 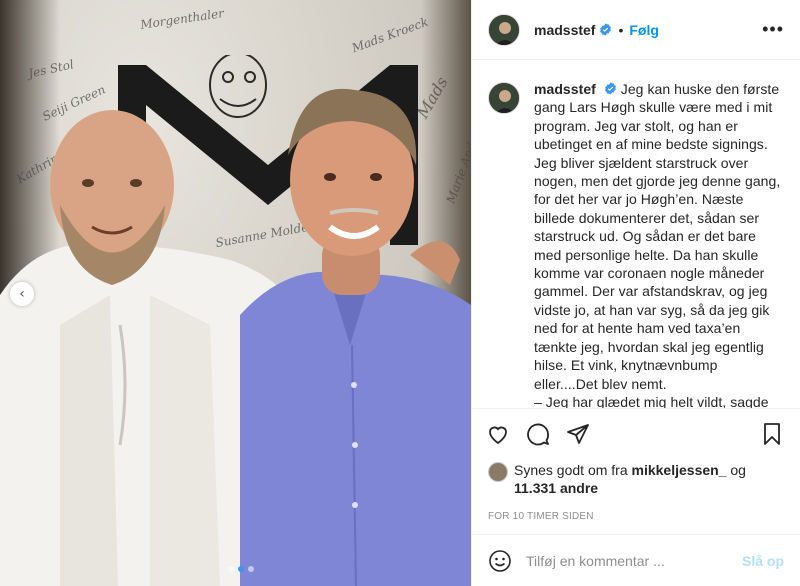 I want to click on post-timestamp: FOR 10 TIMER SIDEN, so click(x=636, y=517).